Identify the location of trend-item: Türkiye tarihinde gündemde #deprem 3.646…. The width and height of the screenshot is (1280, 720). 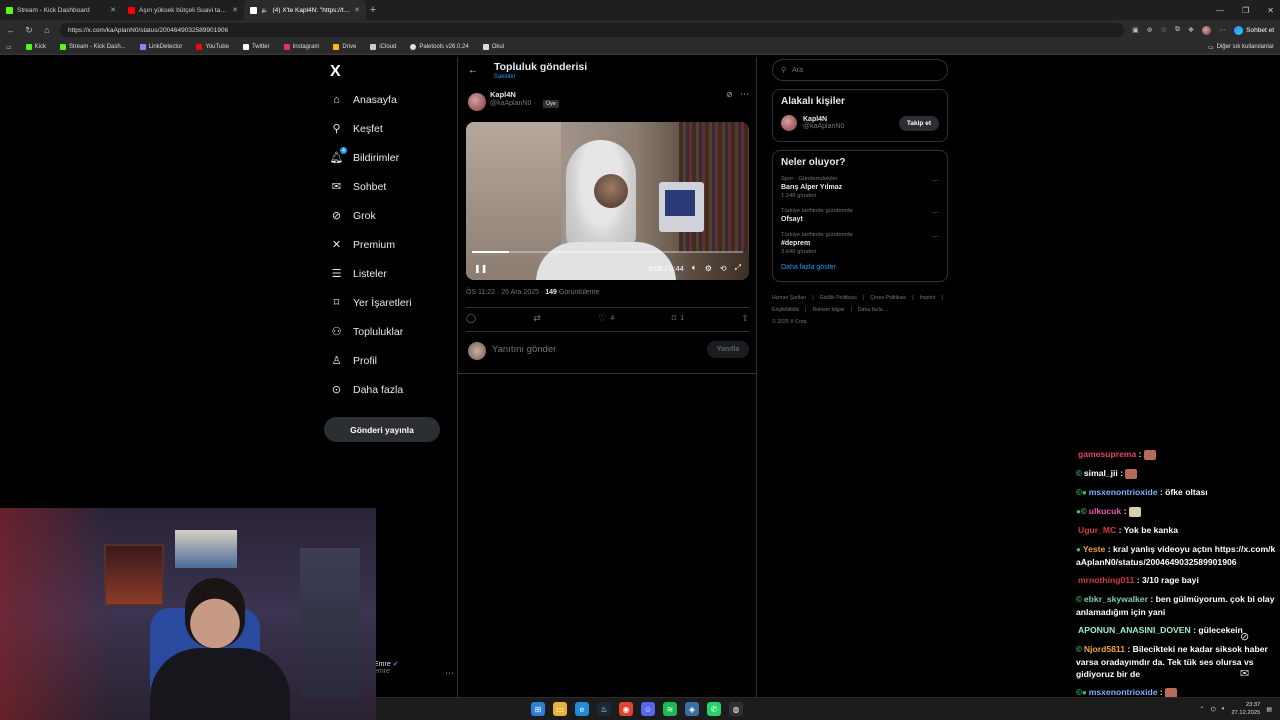
(860, 243).